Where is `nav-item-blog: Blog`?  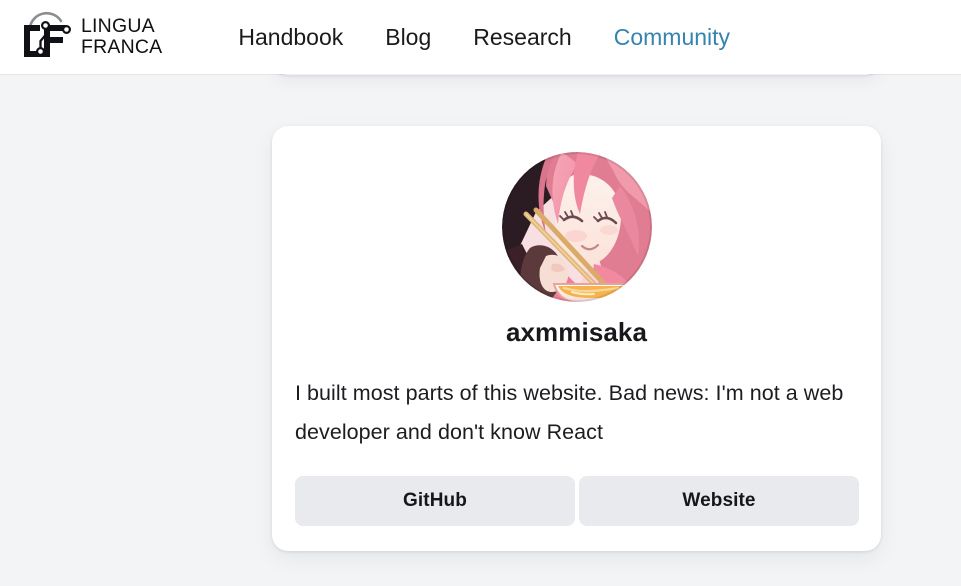
nav-item-blog: Blog is located at coordinates (408, 37).